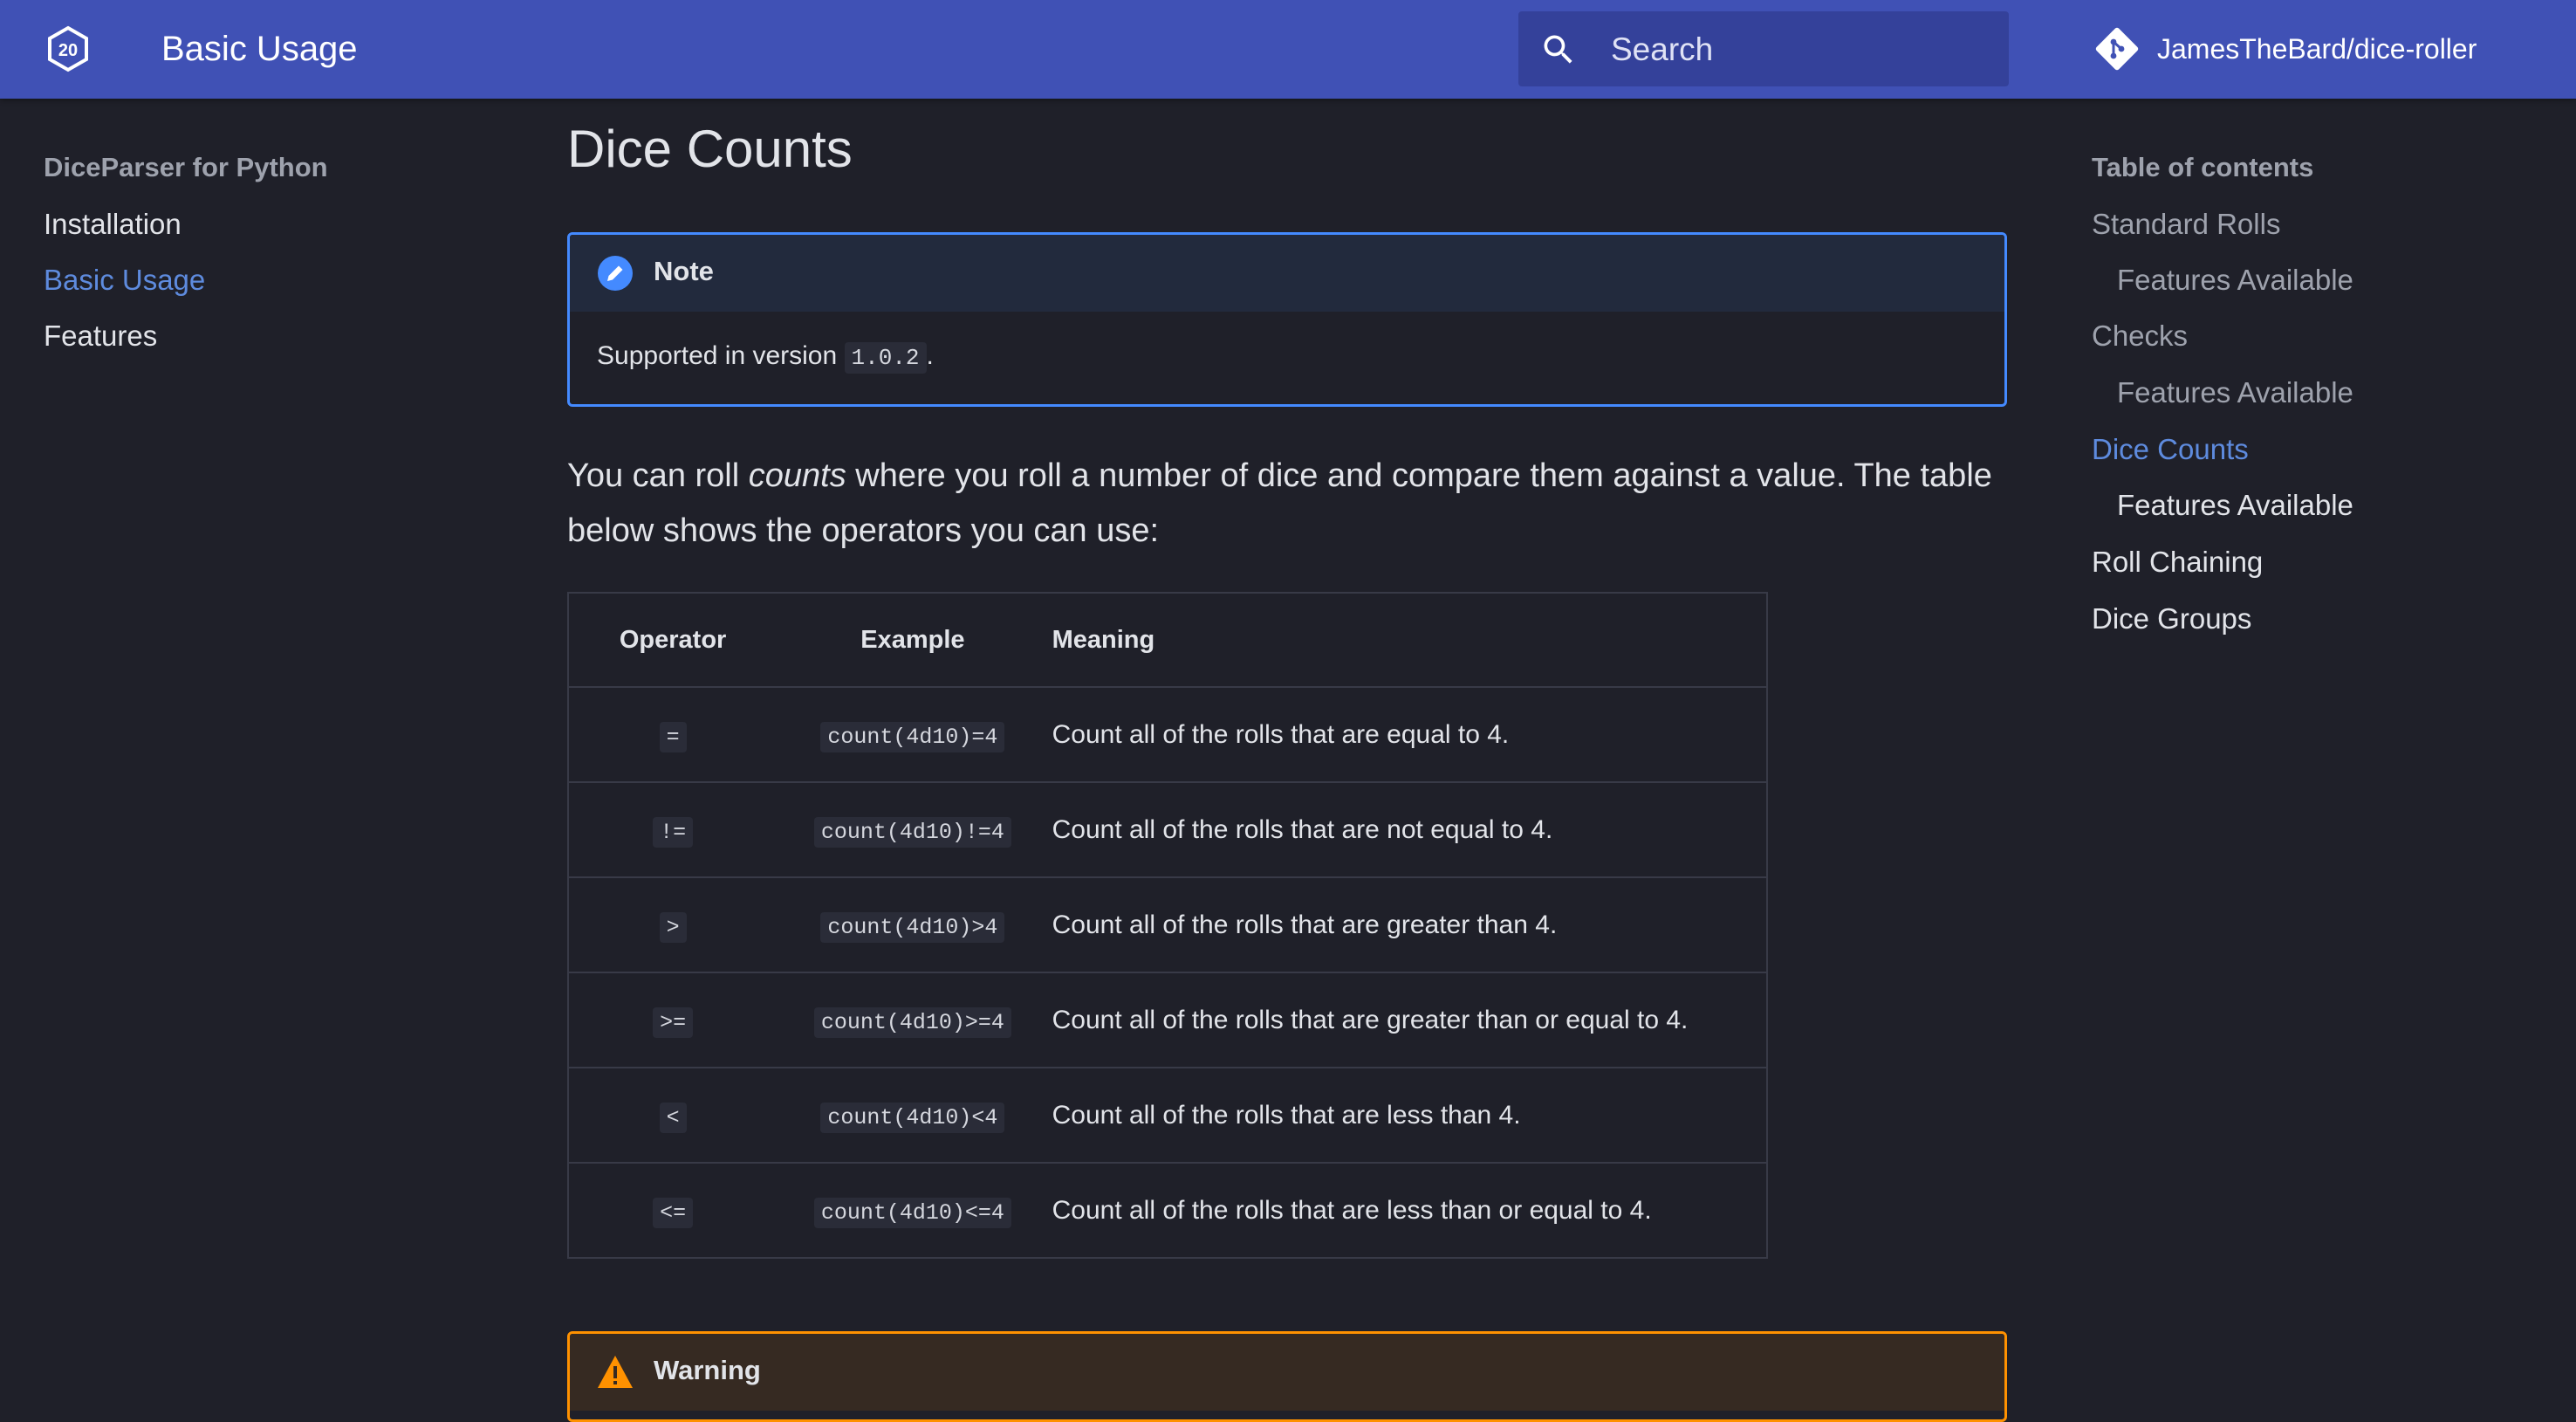 This screenshot has width=2576, height=1422. What do you see at coordinates (1287, 274) in the screenshot?
I see `note-header: Note` at bounding box center [1287, 274].